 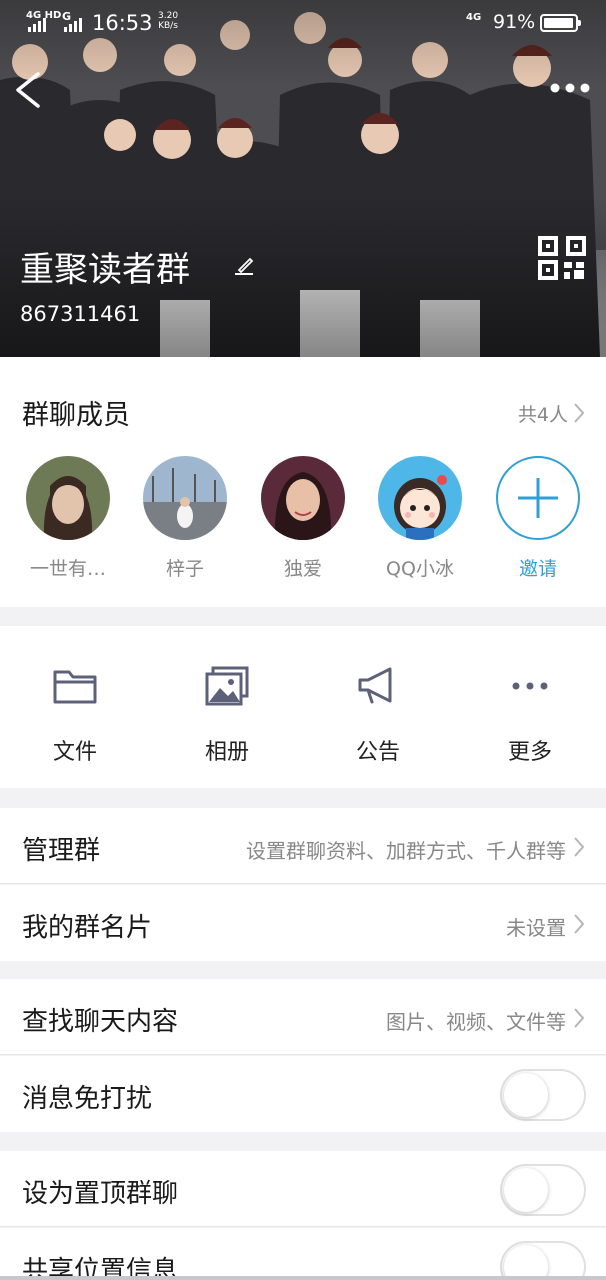 What do you see at coordinates (100, 1194) in the screenshot?
I see `pin-chat-label: 设为置顶群聊` at bounding box center [100, 1194].